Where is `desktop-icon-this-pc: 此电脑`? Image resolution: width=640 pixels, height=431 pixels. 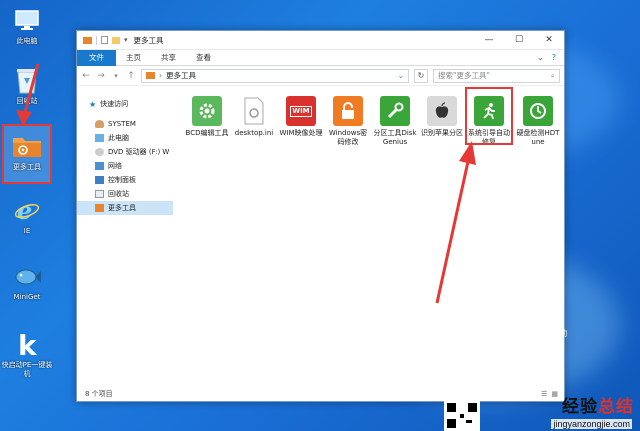 desktop-icon-this-pc: 此电脑 is located at coordinates (27, 26).